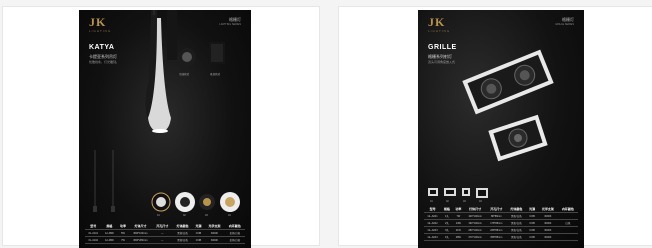 The height and width of the screenshot is (248, 652). I want to click on table-cell: KL-0102, so click(93, 240).